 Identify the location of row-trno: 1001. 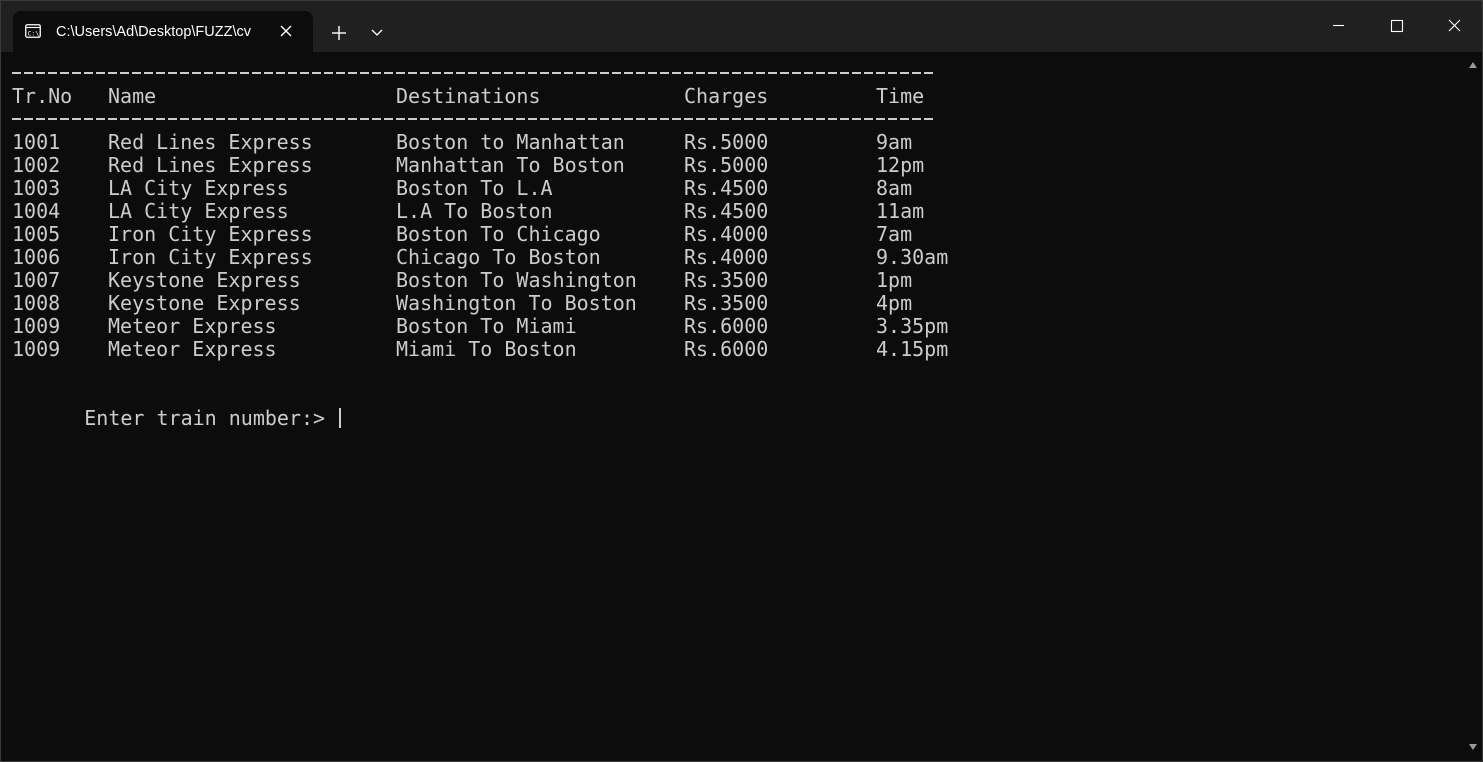
(36, 142).